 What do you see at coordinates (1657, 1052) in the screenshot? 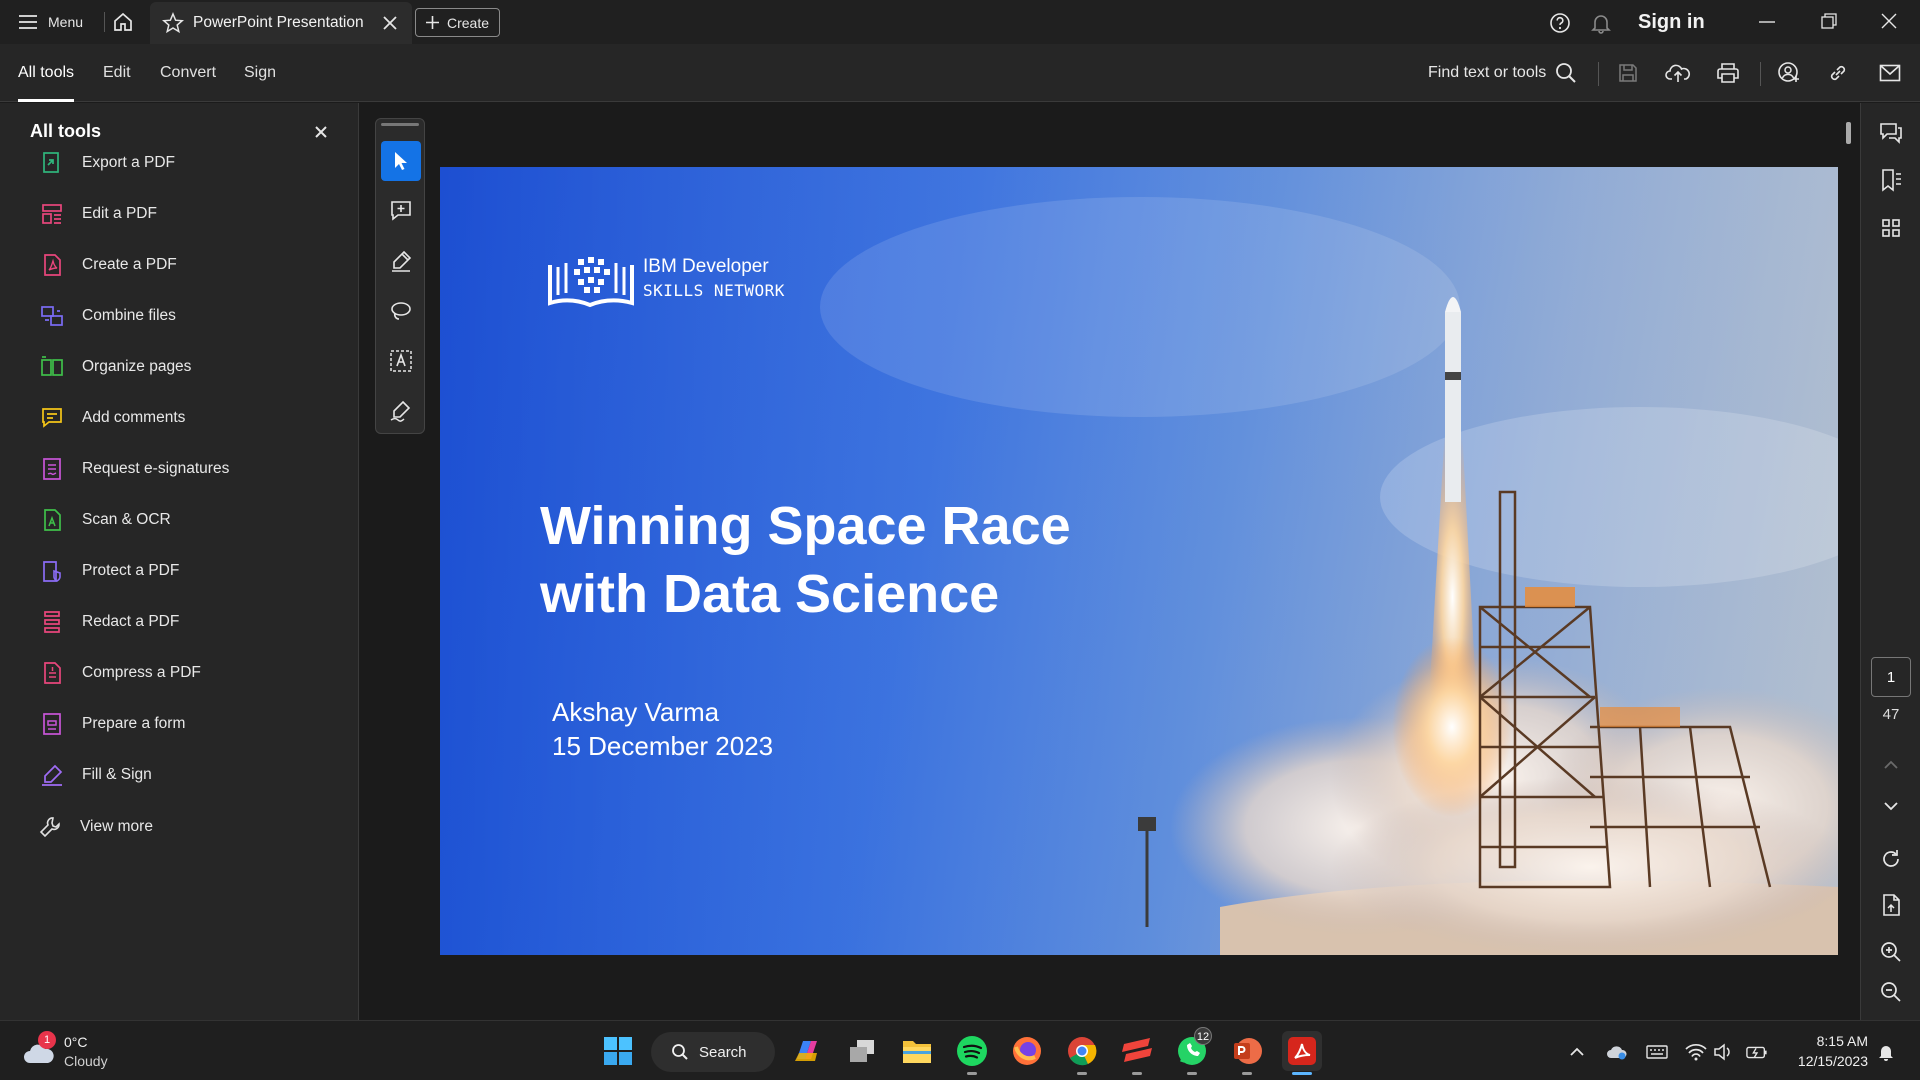
I see `keyboard-icon` at bounding box center [1657, 1052].